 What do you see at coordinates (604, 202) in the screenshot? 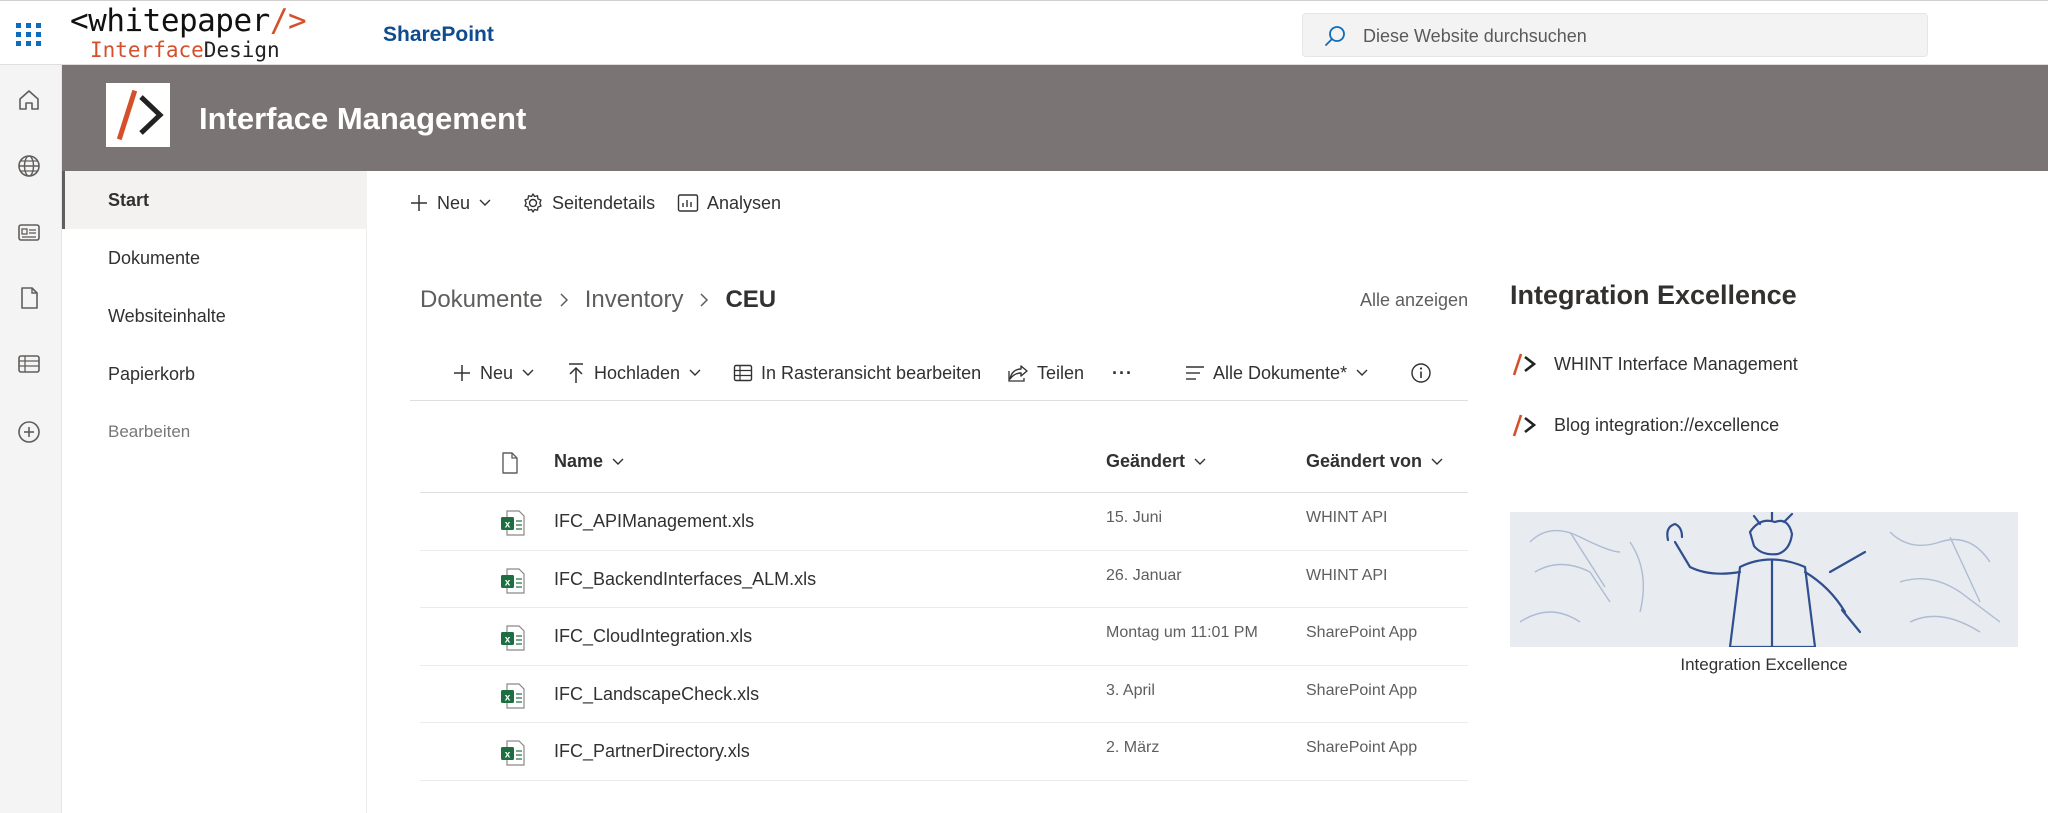
I see `page-details-label: Seitendetails` at bounding box center [604, 202].